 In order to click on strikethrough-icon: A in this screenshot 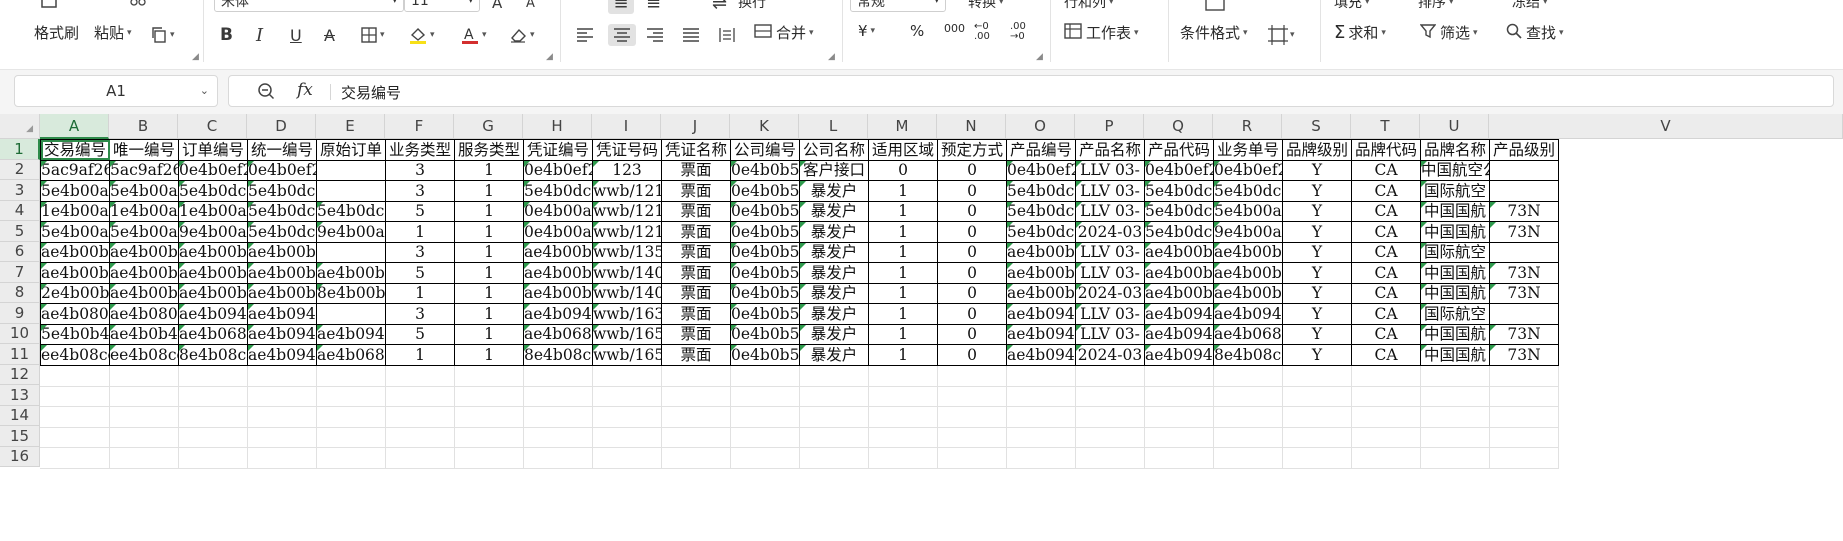, I will do `click(329, 35)`.